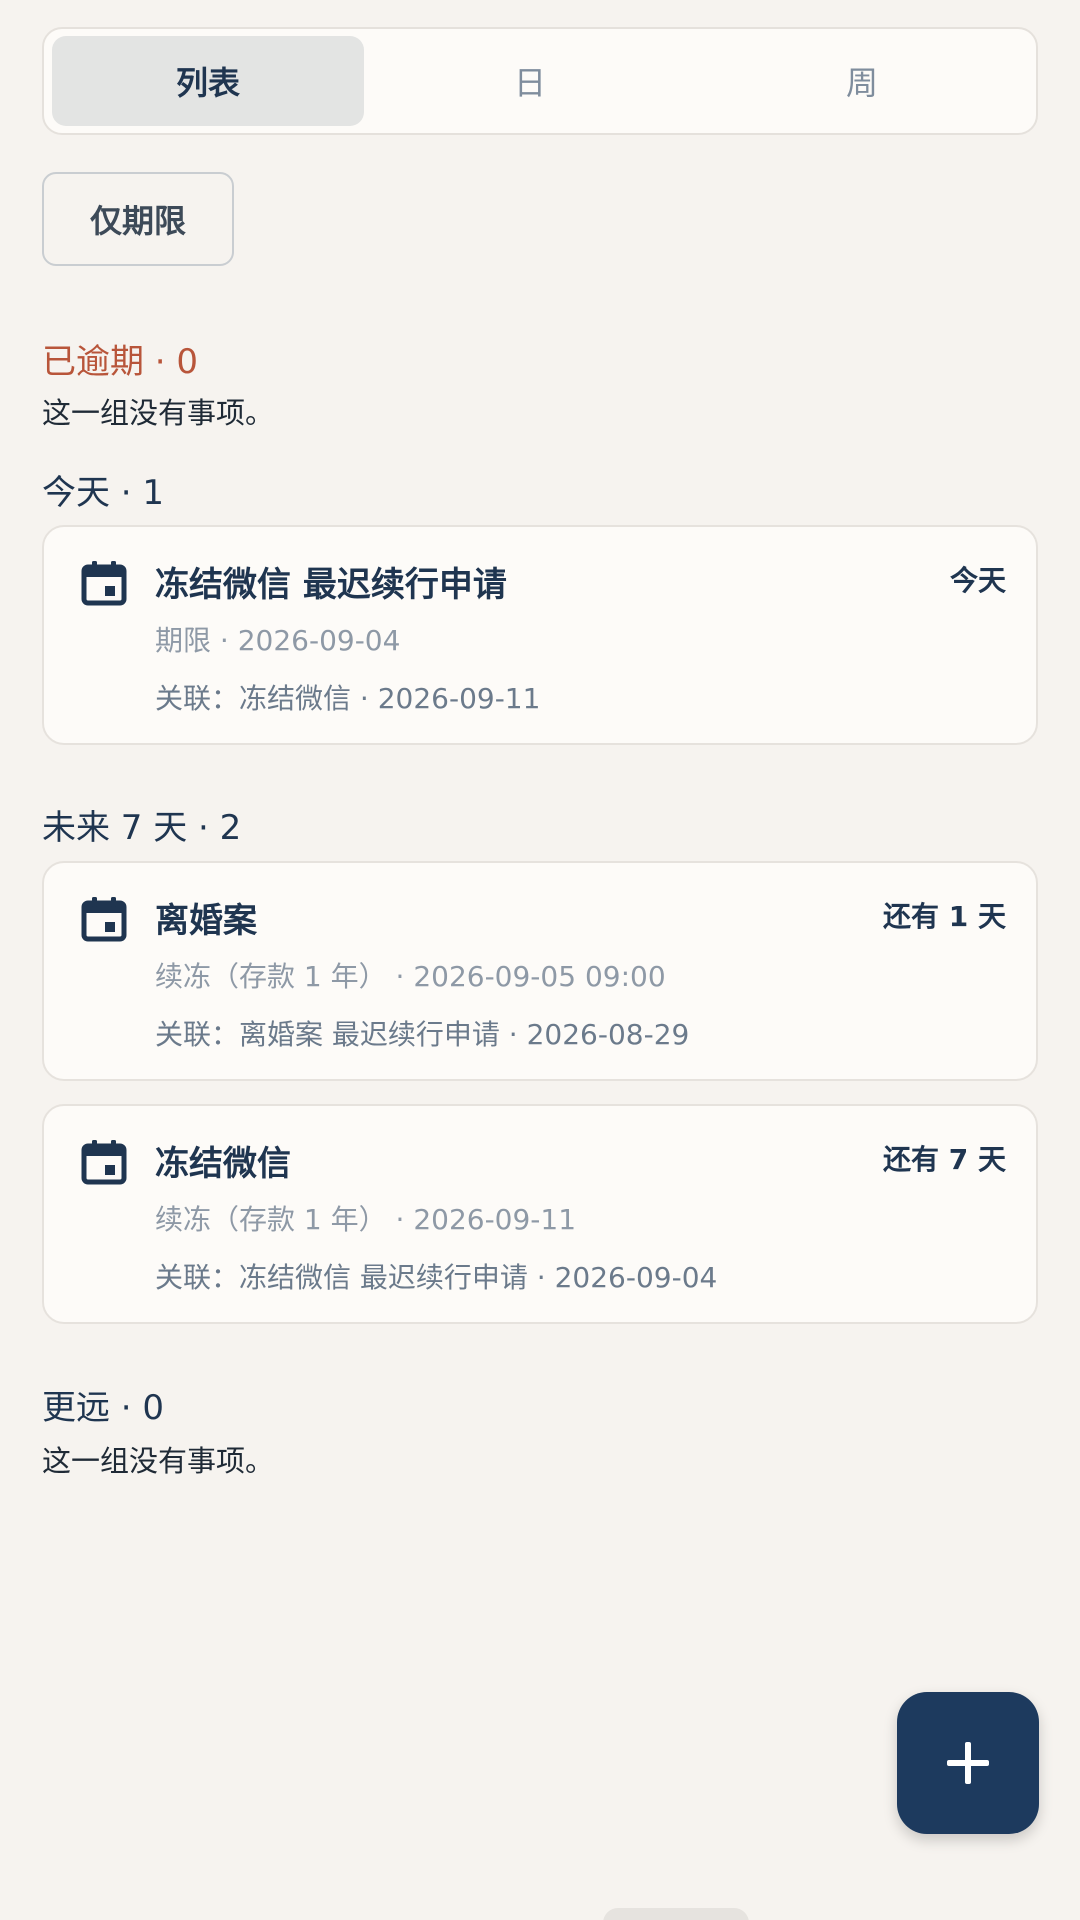 This screenshot has height=1920, width=1080. I want to click on group-empty-note-overdue: 这一组没有事项。, so click(158, 413).